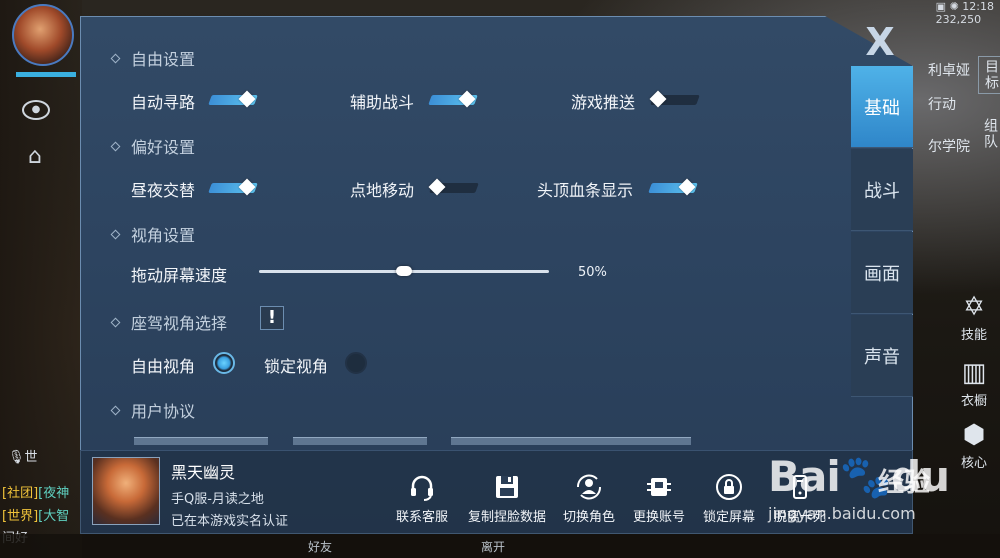 This screenshot has width=1000, height=558. I want to click on player-avatar, so click(126, 491).